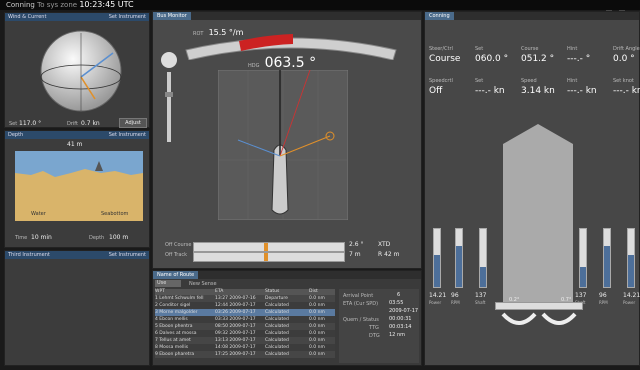 The height and width of the screenshot is (370, 640). Describe the element at coordinates (168, 283) in the screenshot. I see `route-dropdown: Use` at that location.